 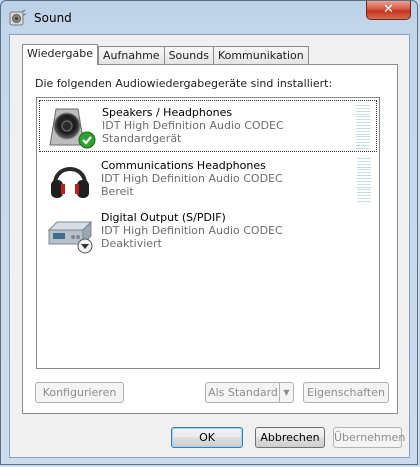 I want to click on chevron-down-icon: ▼, so click(x=286, y=392).